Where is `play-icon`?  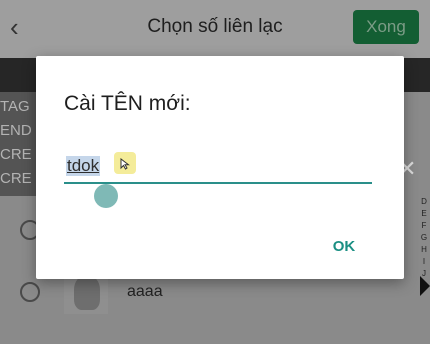
play-icon is located at coordinates (425, 286).